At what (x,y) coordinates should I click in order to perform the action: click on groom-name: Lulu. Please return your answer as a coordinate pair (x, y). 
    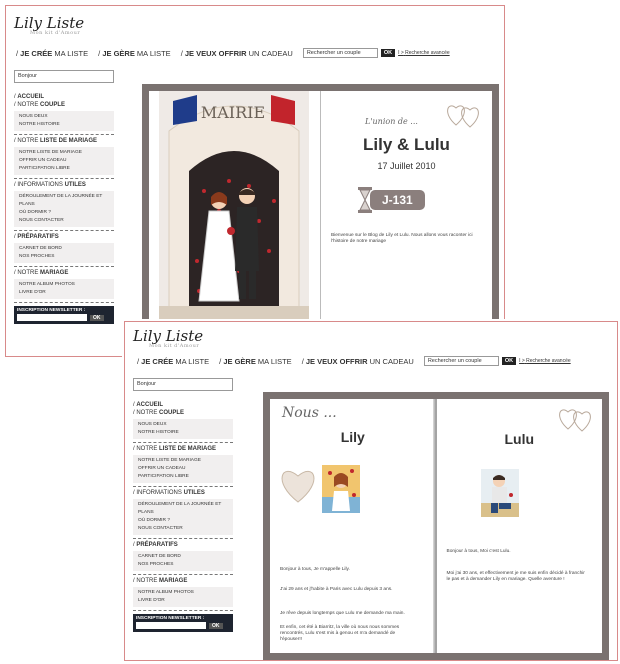
    Looking at the image, I should click on (519, 439).